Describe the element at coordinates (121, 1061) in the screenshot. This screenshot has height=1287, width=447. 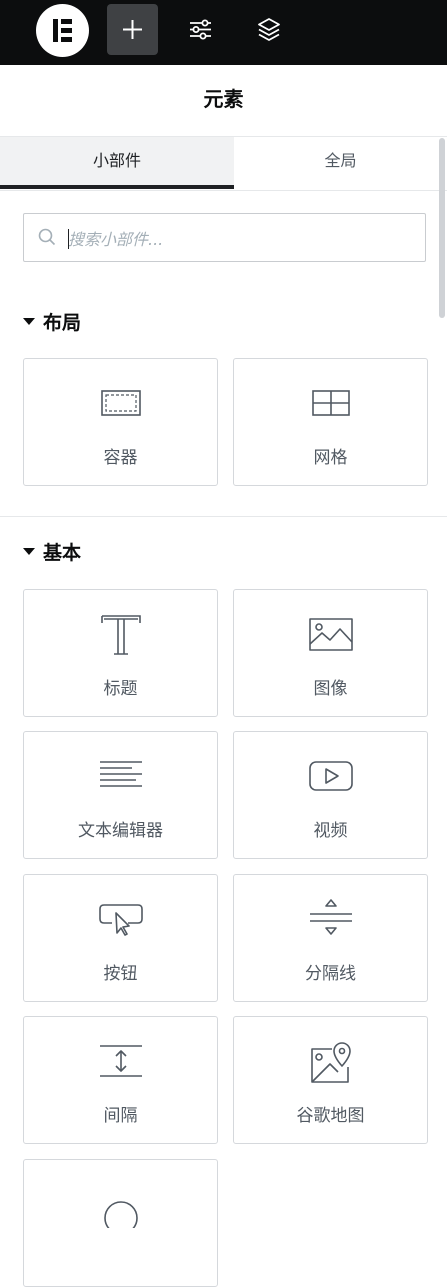
I see `spacer-icon` at that location.